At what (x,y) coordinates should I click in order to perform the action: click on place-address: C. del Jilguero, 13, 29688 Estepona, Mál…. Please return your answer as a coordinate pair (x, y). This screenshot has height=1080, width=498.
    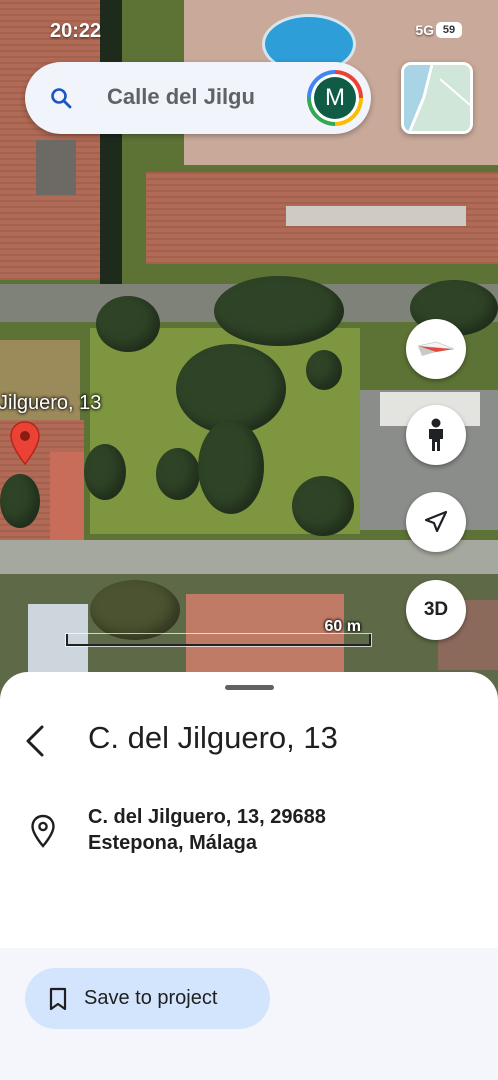
    Looking at the image, I should click on (207, 830).